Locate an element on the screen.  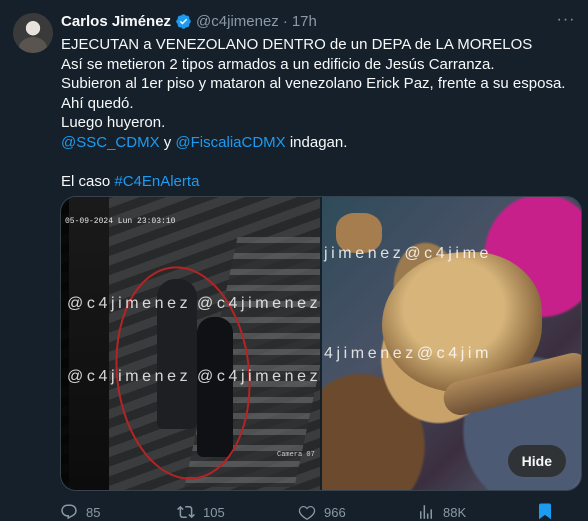
mention-suffix: indagan. is located at coordinates (316, 142).